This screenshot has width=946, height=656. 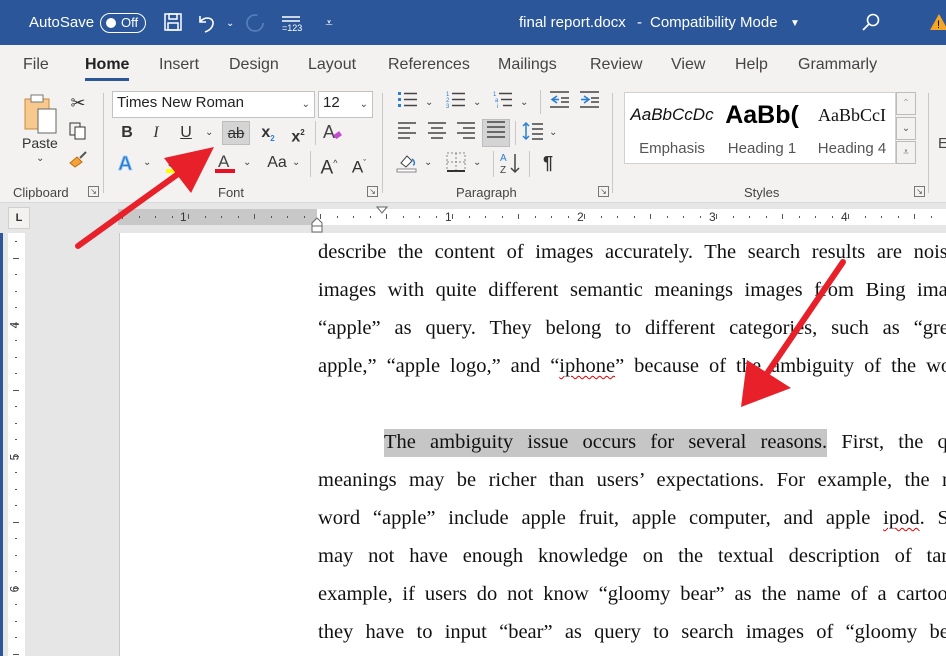 I want to click on misspelled-word: iphone, so click(x=587, y=366).